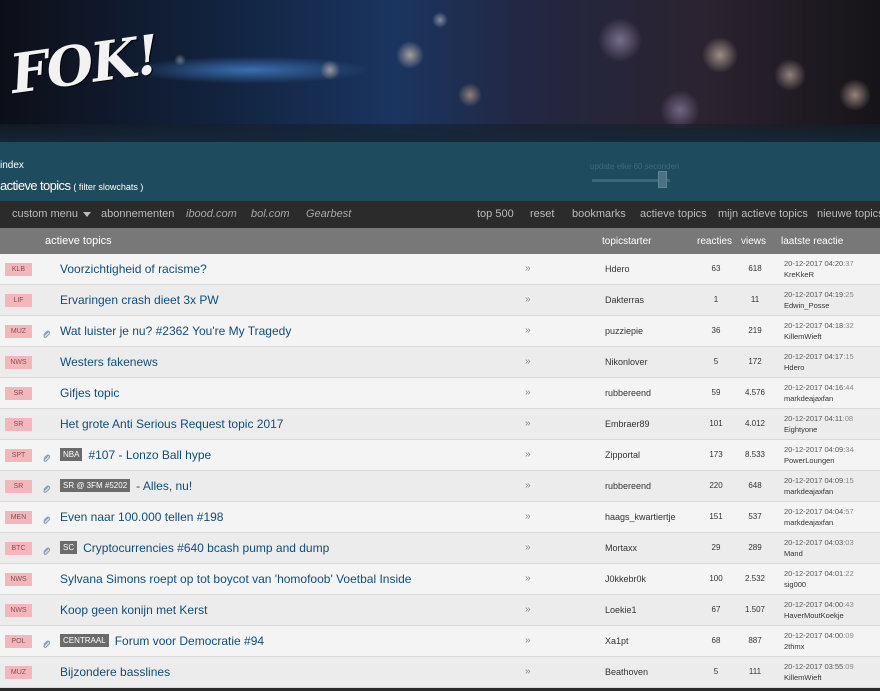 The height and width of the screenshot is (691, 880). I want to click on topic-starter: Zipportal, so click(622, 455).